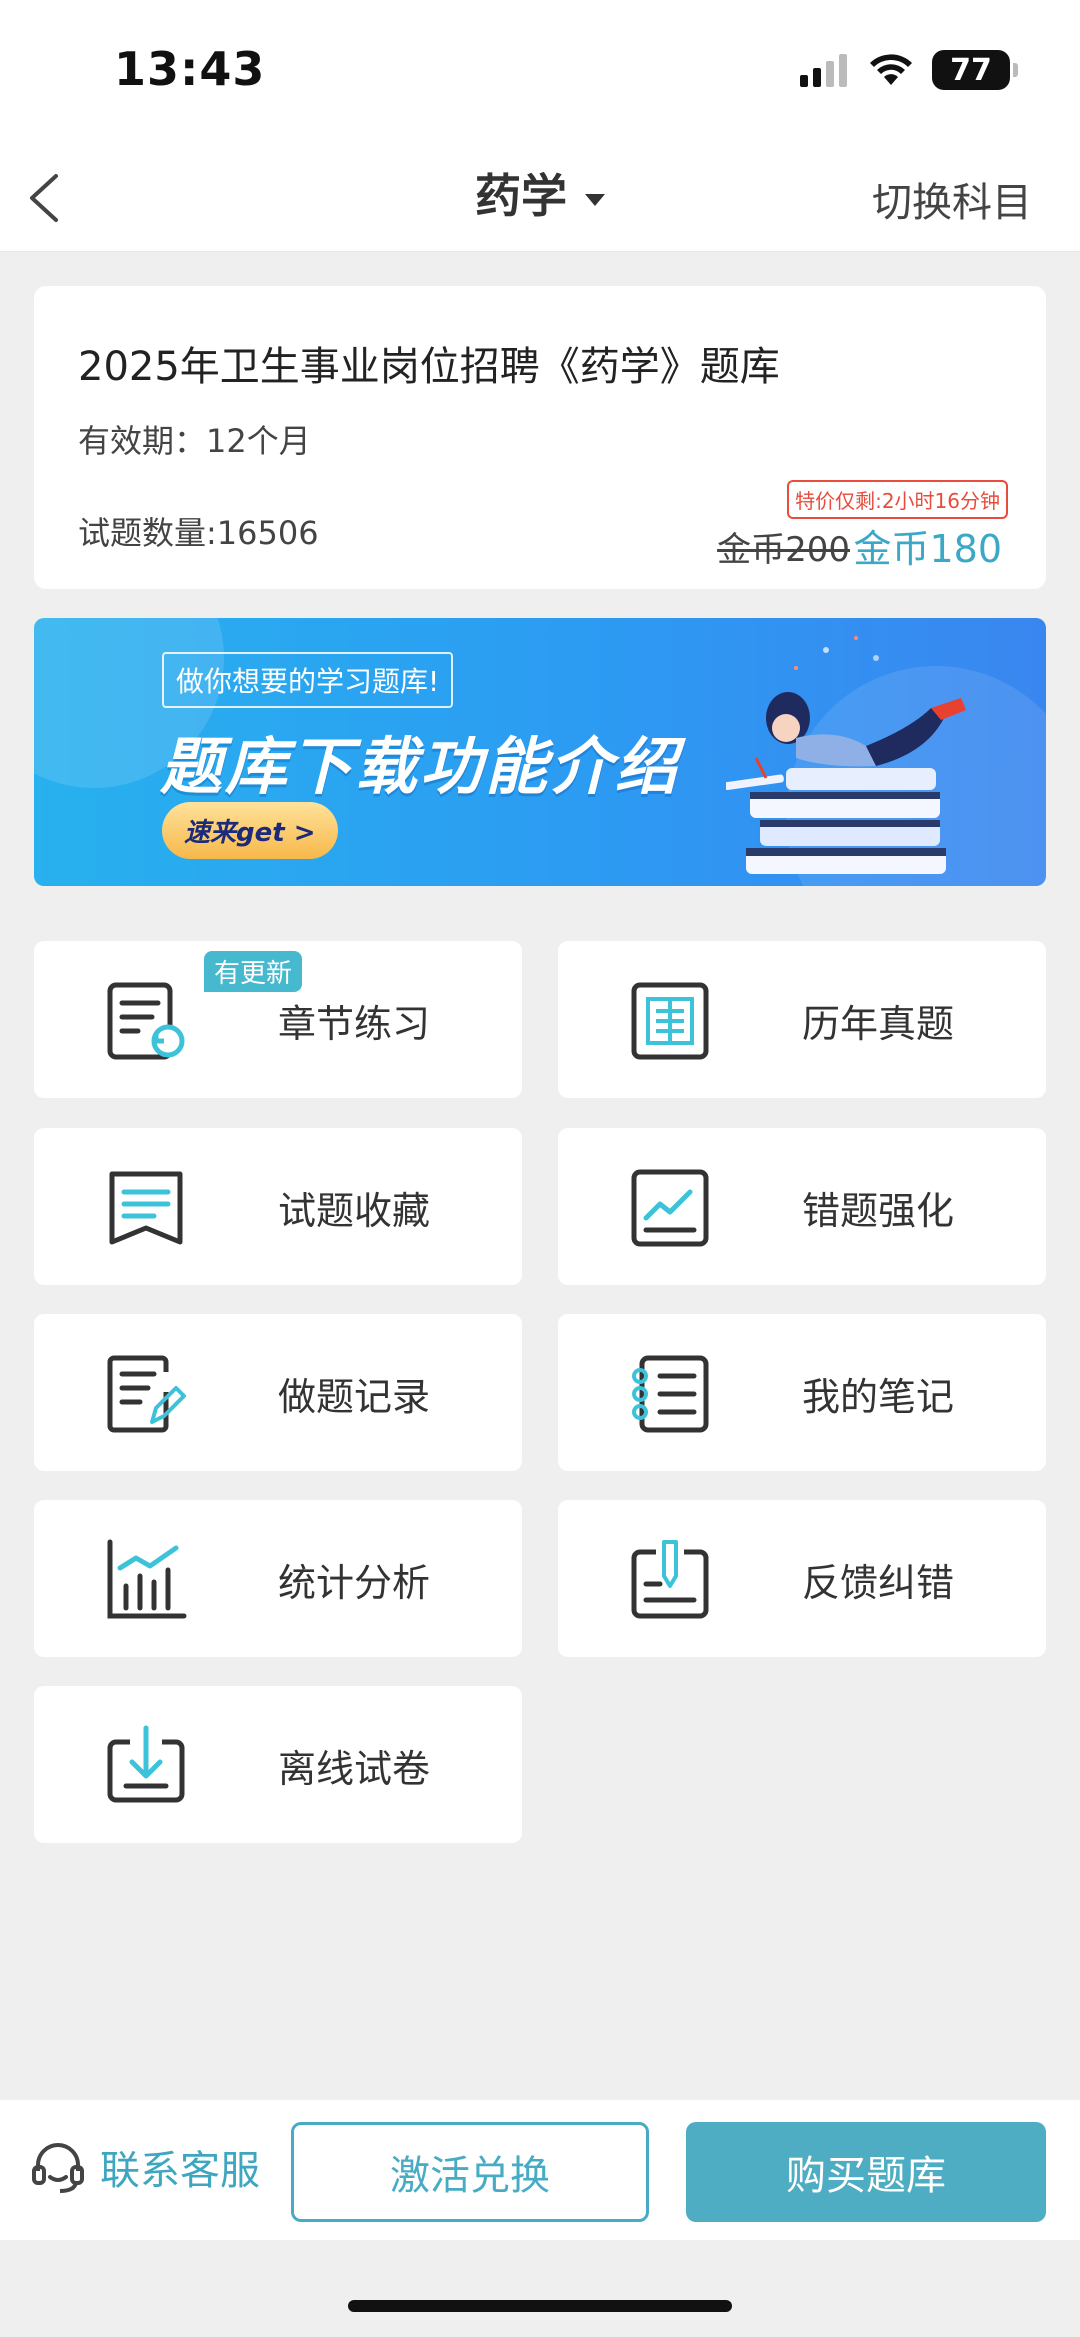  I want to click on question-count: 试题数量:16506, so click(198, 533).